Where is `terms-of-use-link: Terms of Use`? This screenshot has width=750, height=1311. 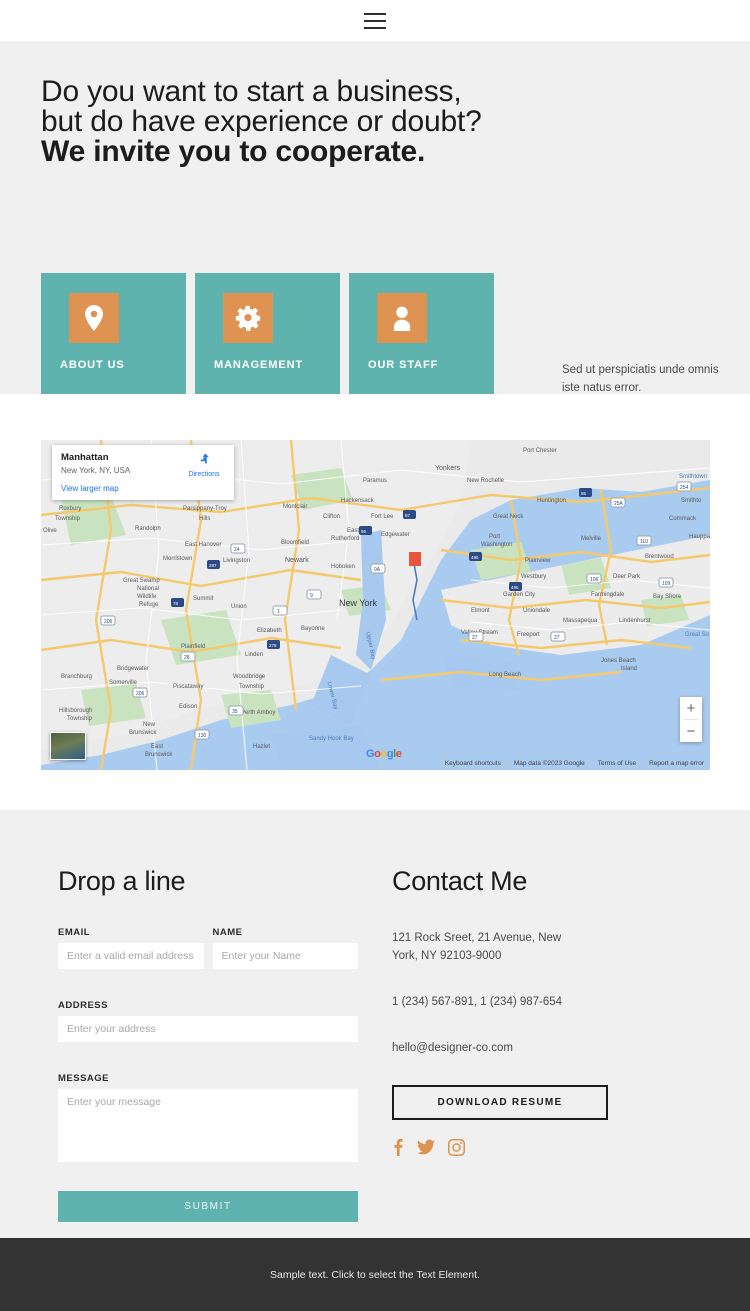 terms-of-use-link: Terms of Use is located at coordinates (616, 763).